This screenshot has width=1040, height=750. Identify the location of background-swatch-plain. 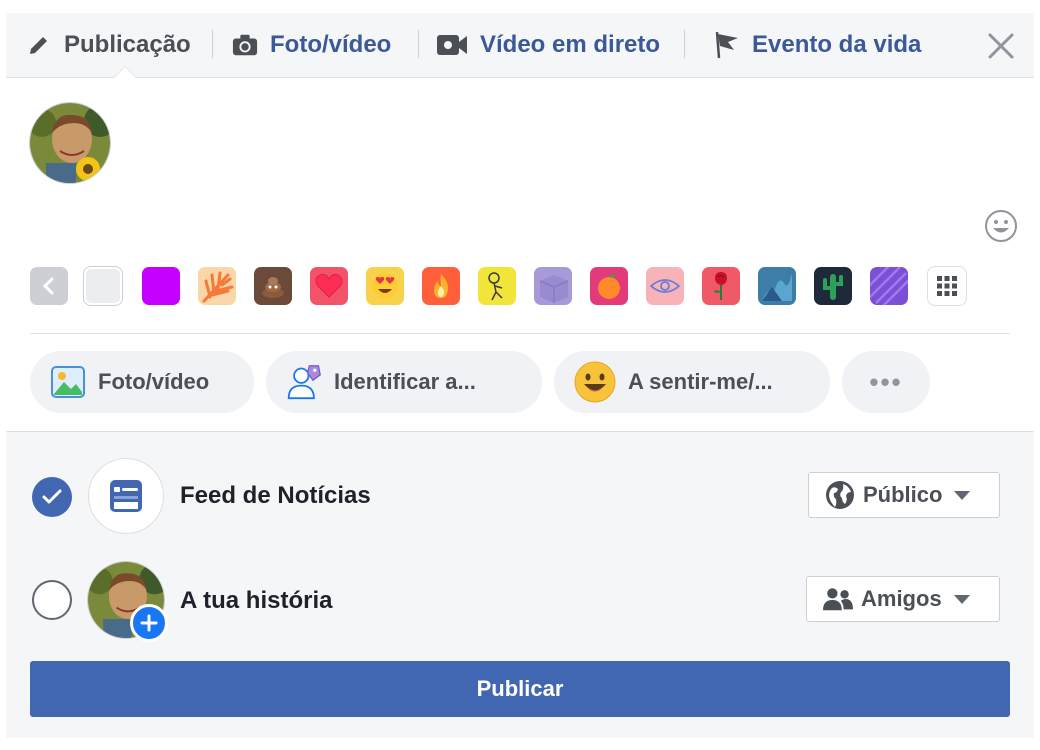
(103, 286).